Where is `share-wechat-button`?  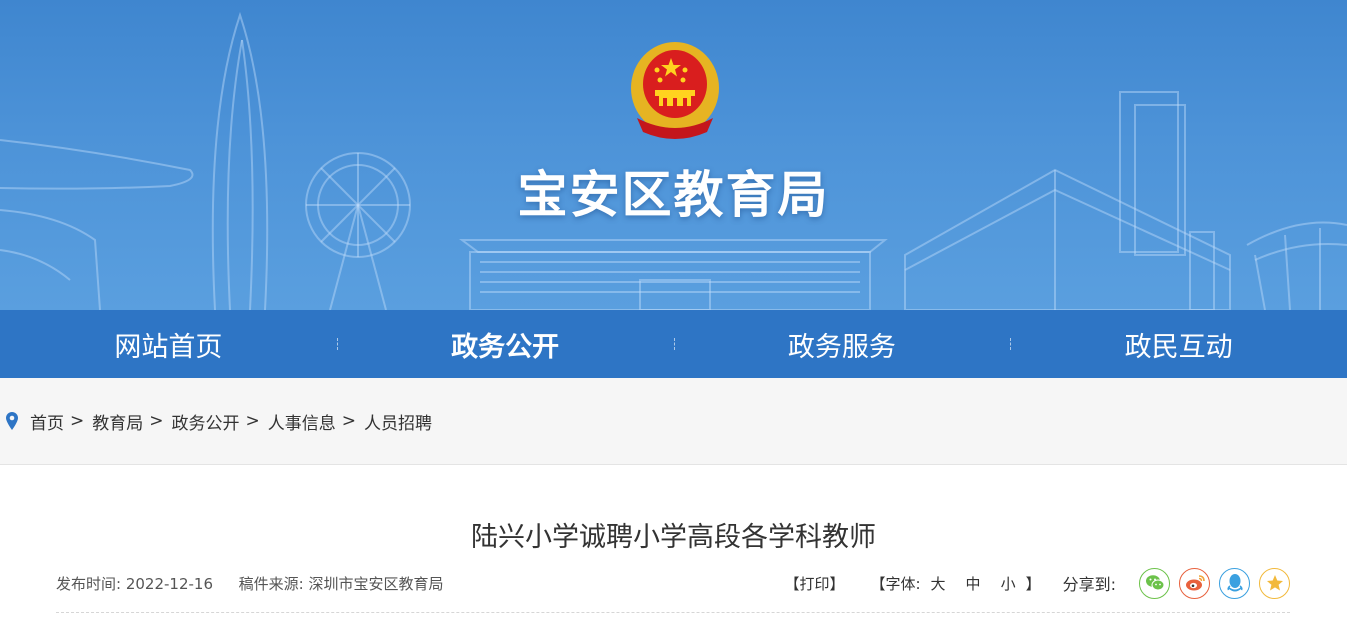
share-wechat-button is located at coordinates (1154, 583).